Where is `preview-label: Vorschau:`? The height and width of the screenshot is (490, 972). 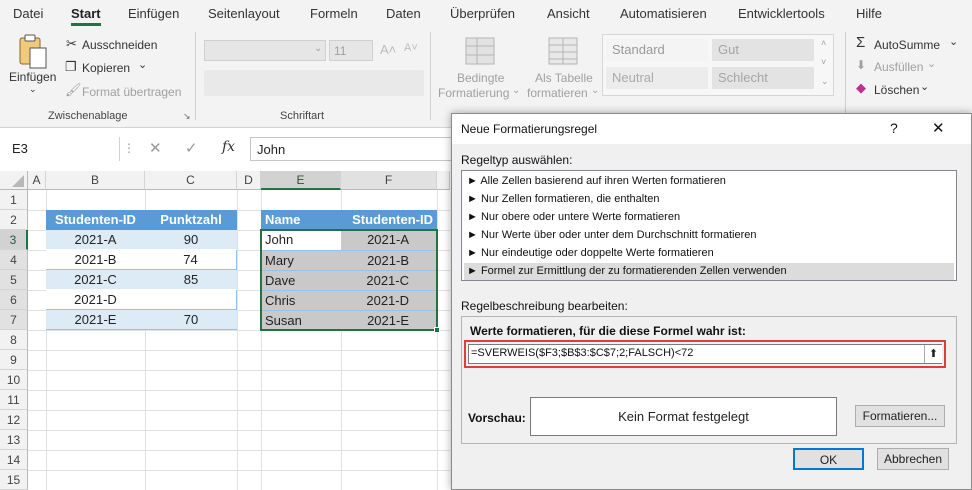 preview-label: Vorschau: is located at coordinates (497, 418).